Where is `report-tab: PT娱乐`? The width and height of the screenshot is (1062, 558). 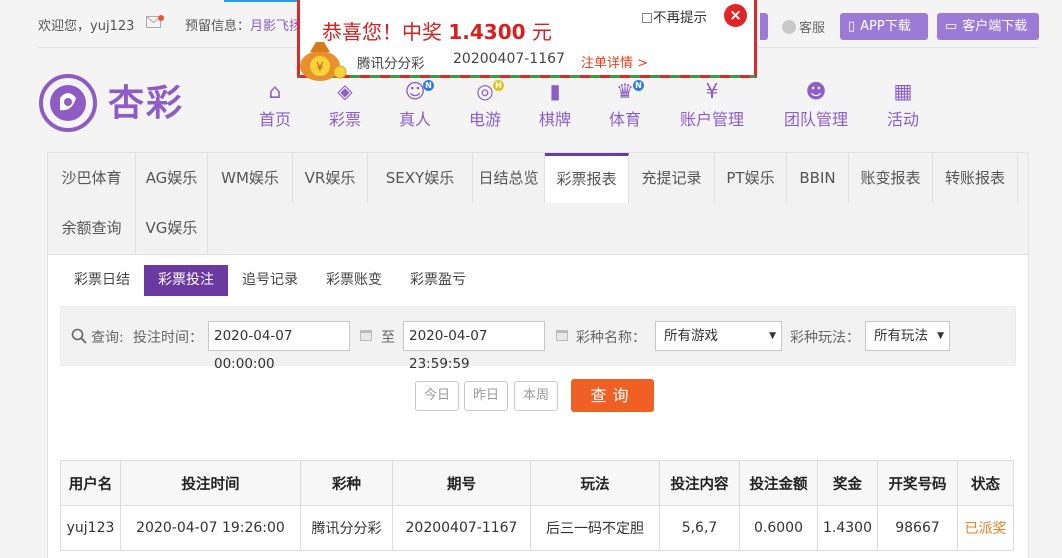
report-tab: PT娱乐 is located at coordinates (751, 178).